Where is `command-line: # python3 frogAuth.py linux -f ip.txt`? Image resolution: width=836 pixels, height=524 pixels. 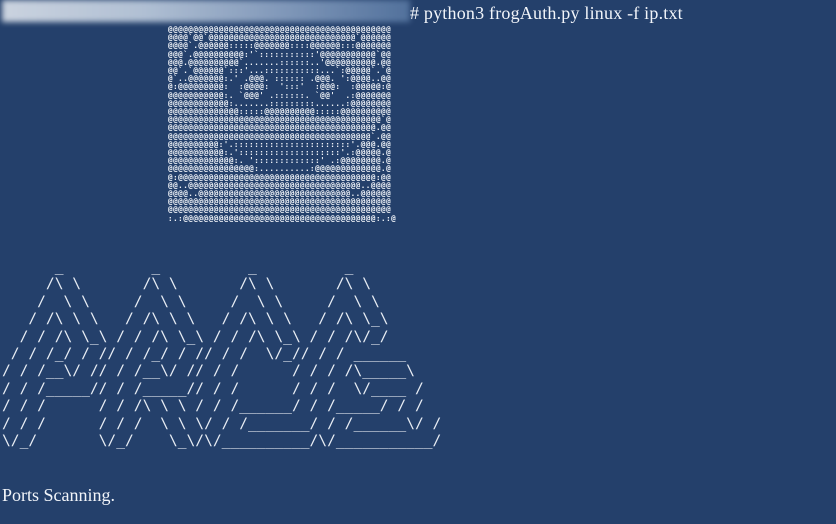
command-line: # python3 frogAuth.py linux -f ip.txt is located at coordinates (546, 13).